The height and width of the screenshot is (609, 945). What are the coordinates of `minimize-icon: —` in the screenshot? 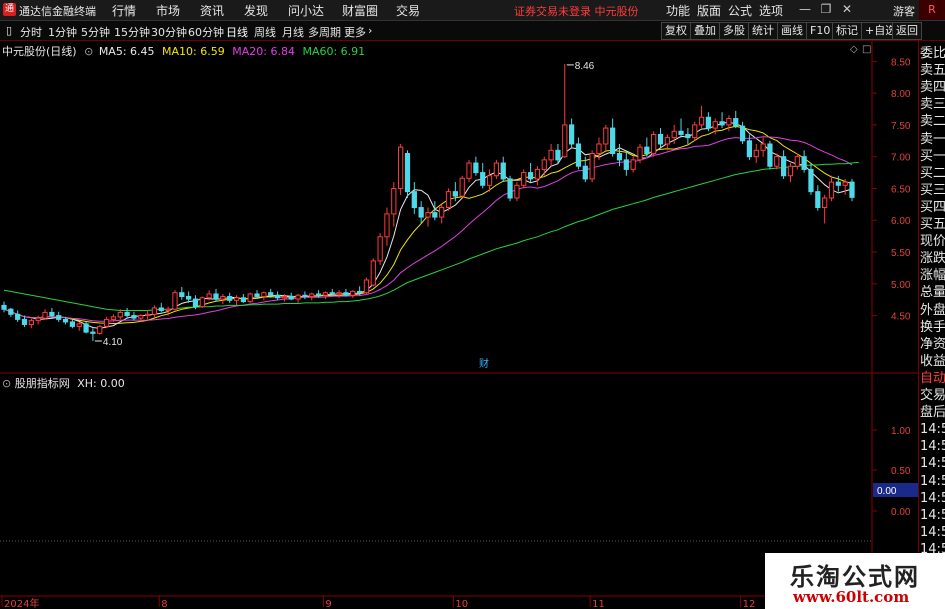 It's located at (805, 9).